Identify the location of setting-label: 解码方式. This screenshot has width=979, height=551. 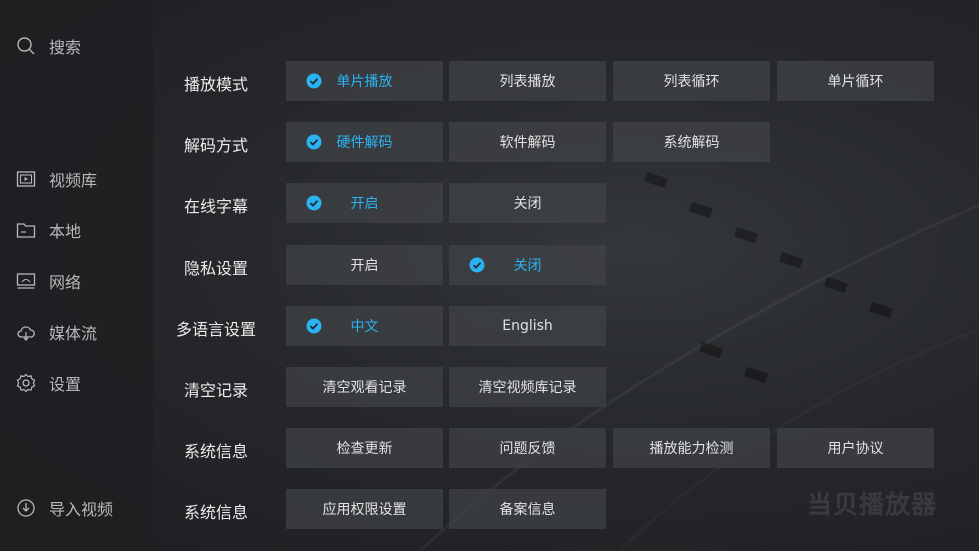
(215, 145).